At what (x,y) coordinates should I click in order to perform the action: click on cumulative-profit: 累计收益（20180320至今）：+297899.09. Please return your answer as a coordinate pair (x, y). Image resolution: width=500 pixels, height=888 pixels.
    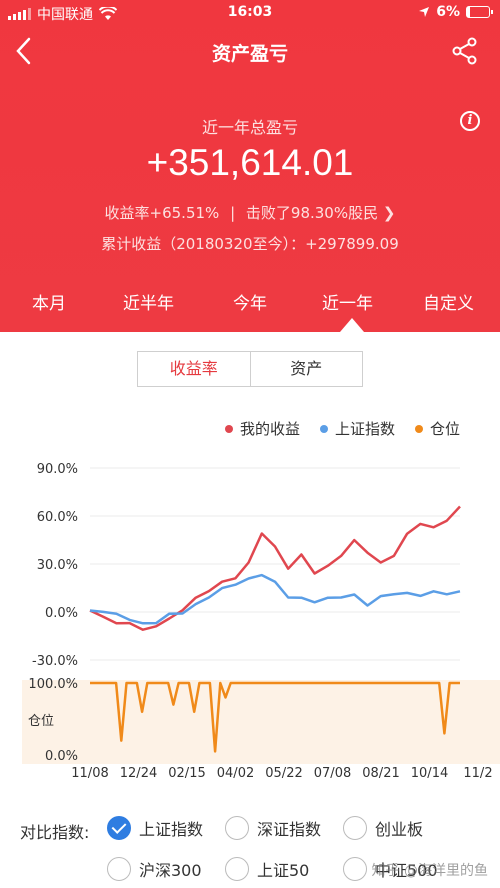
    Looking at the image, I should click on (250, 244).